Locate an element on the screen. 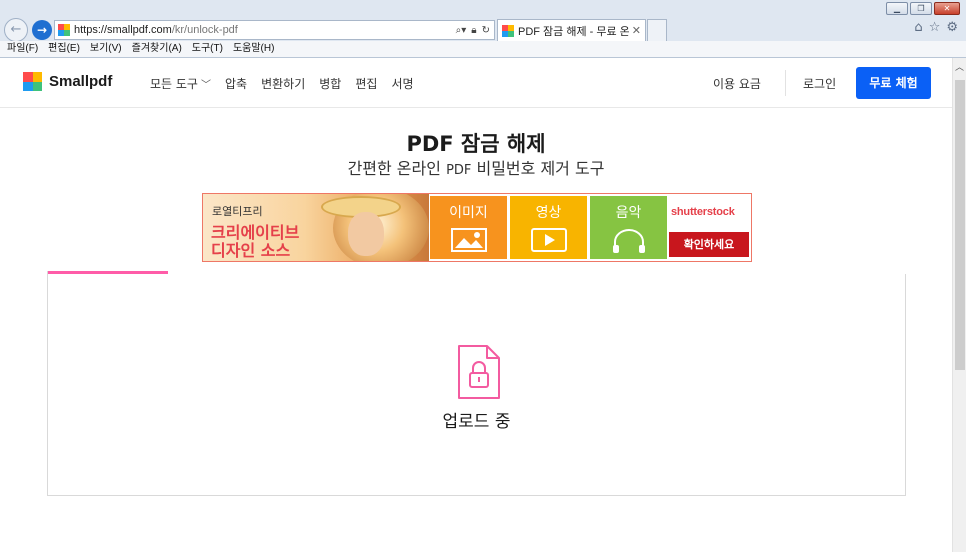 Image resolution: width=966 pixels, height=552 pixels. brand-name: Smallpdf is located at coordinates (81, 81).